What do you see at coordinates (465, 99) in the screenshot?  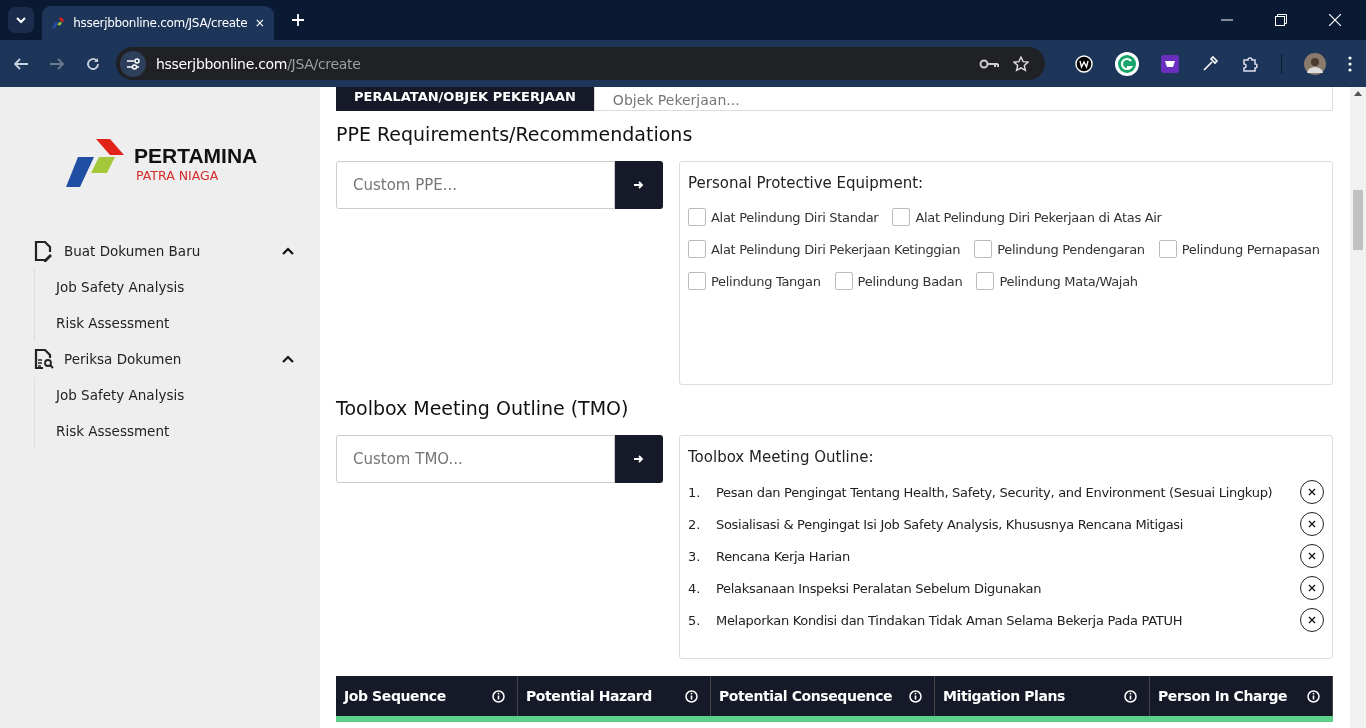 I see `field-label: PERALATAN/OBJEK PEKERJAAN` at bounding box center [465, 99].